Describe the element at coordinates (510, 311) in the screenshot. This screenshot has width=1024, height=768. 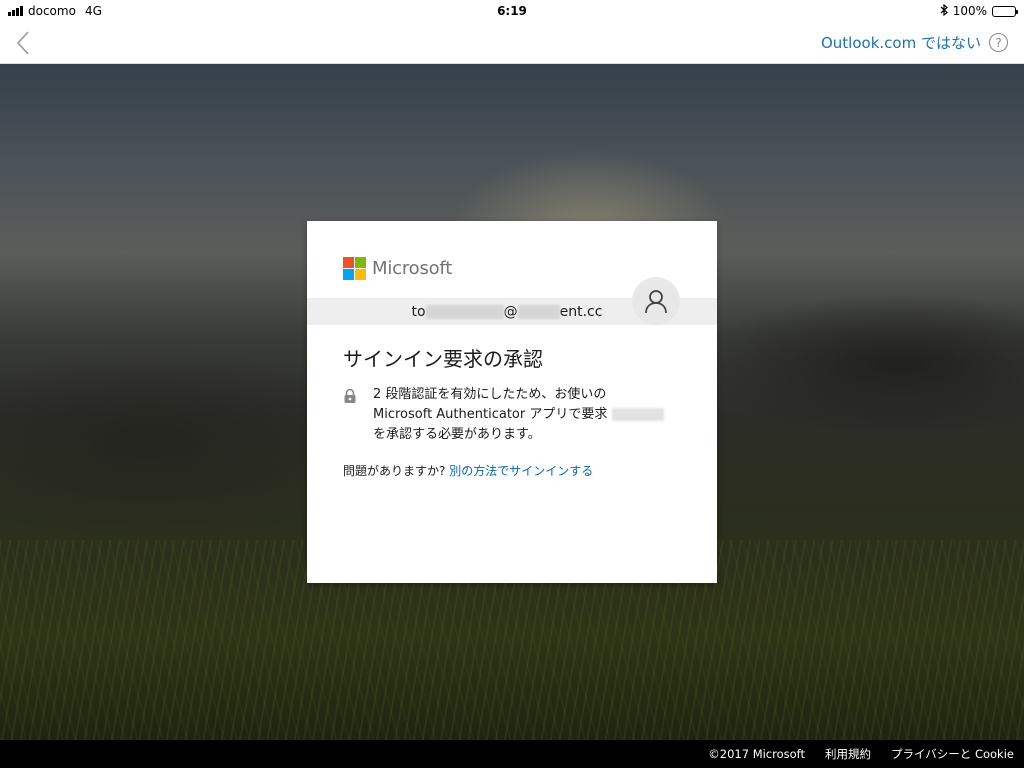
I see `account-email-at: @` at that location.